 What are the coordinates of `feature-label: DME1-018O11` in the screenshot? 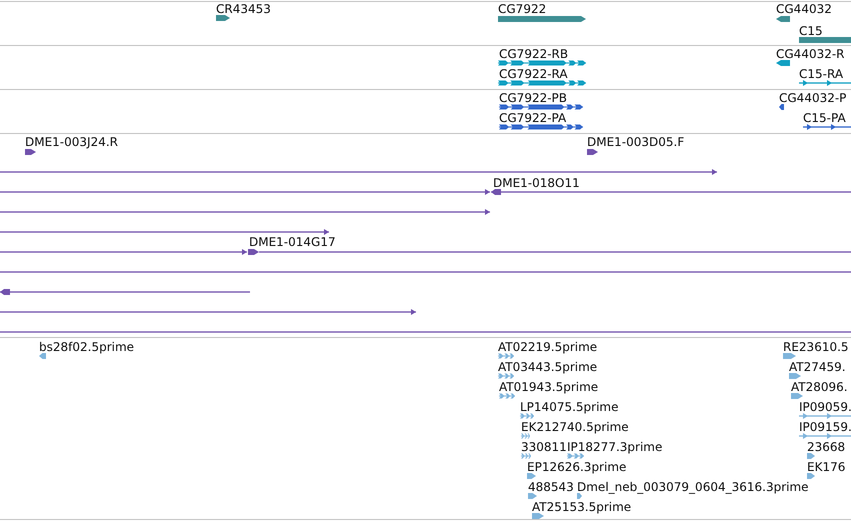 It's located at (536, 183).